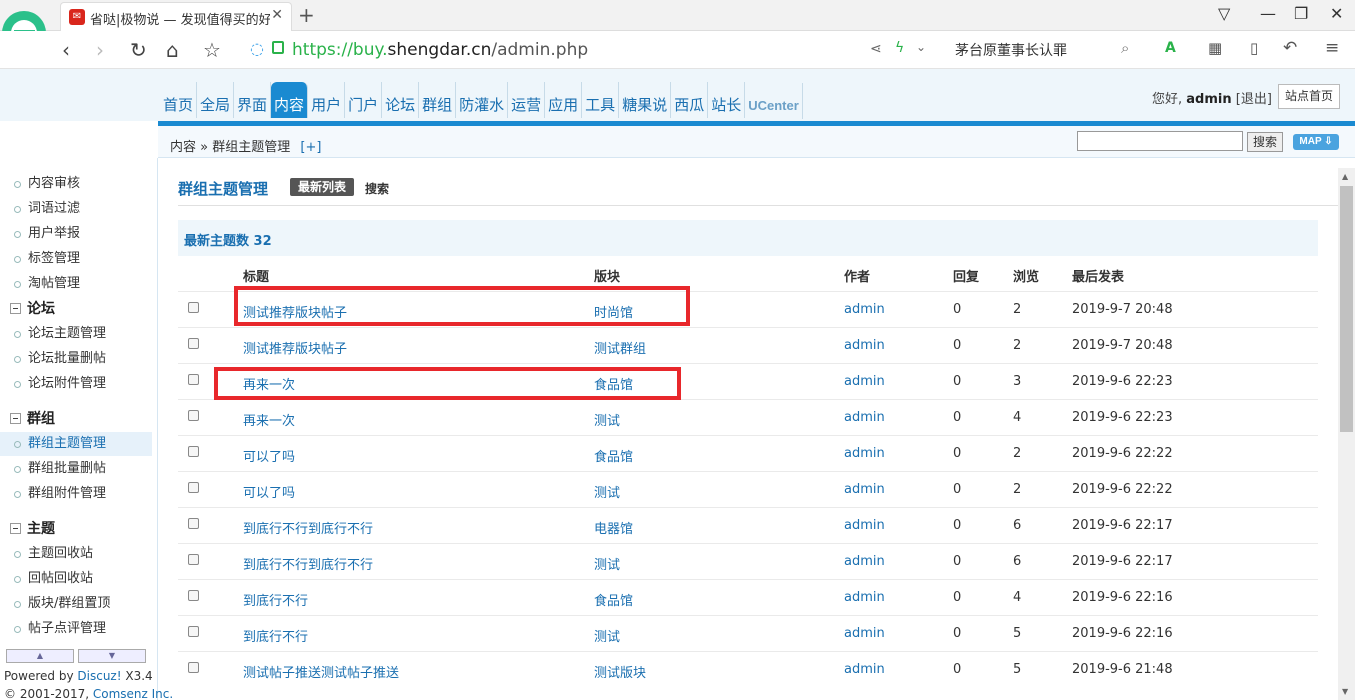  I want to click on minimize-icon: —, so click(1268, 13).